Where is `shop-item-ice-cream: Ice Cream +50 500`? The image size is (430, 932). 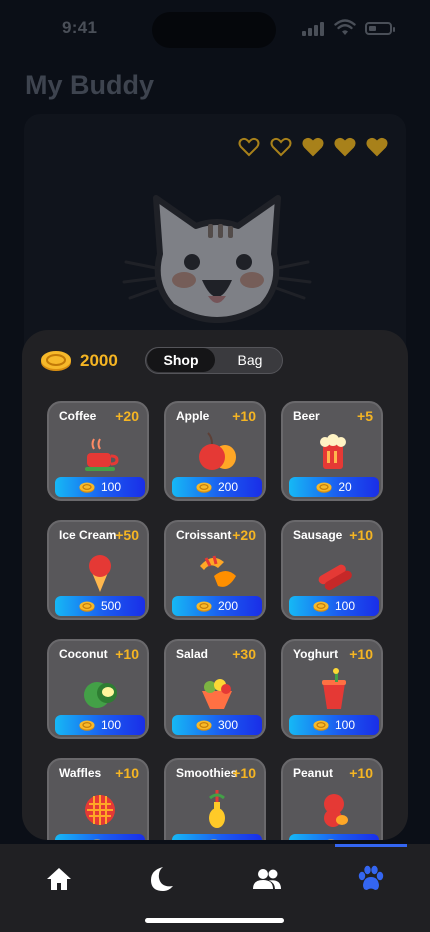
shop-item-ice-cream: Ice Cream +50 500 is located at coordinates (98, 570).